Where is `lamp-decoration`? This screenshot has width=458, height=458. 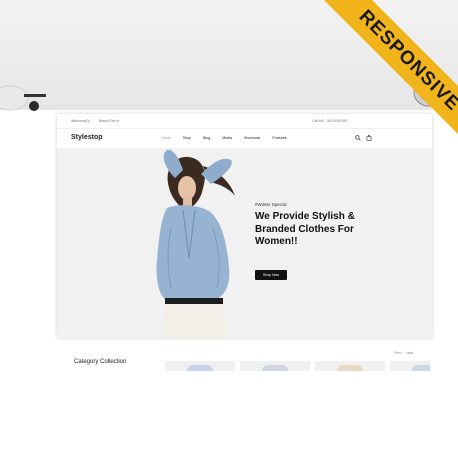
lamp-decoration is located at coordinates (23, 98).